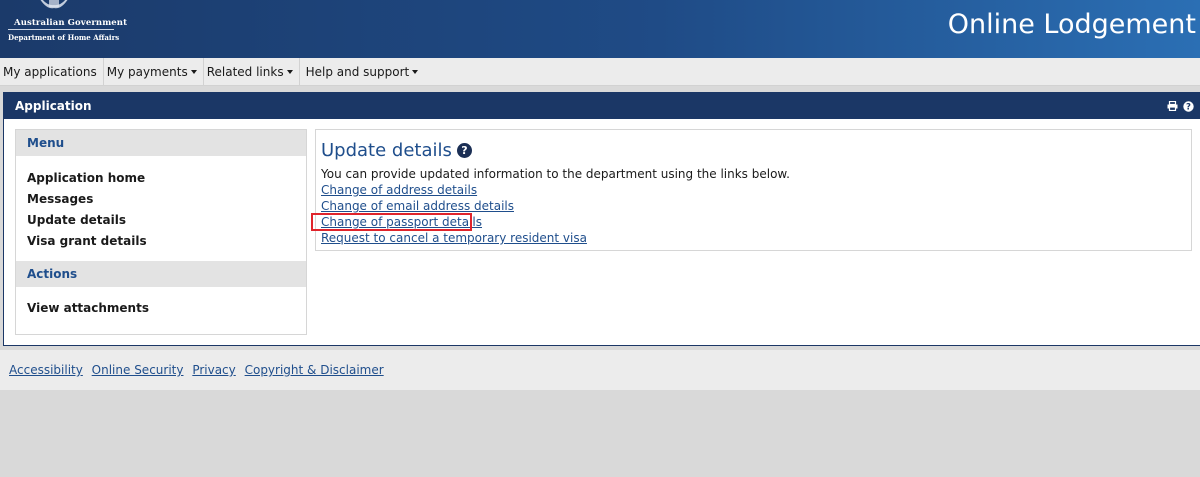  I want to click on action-view-attachments: View attachments, so click(166, 308).